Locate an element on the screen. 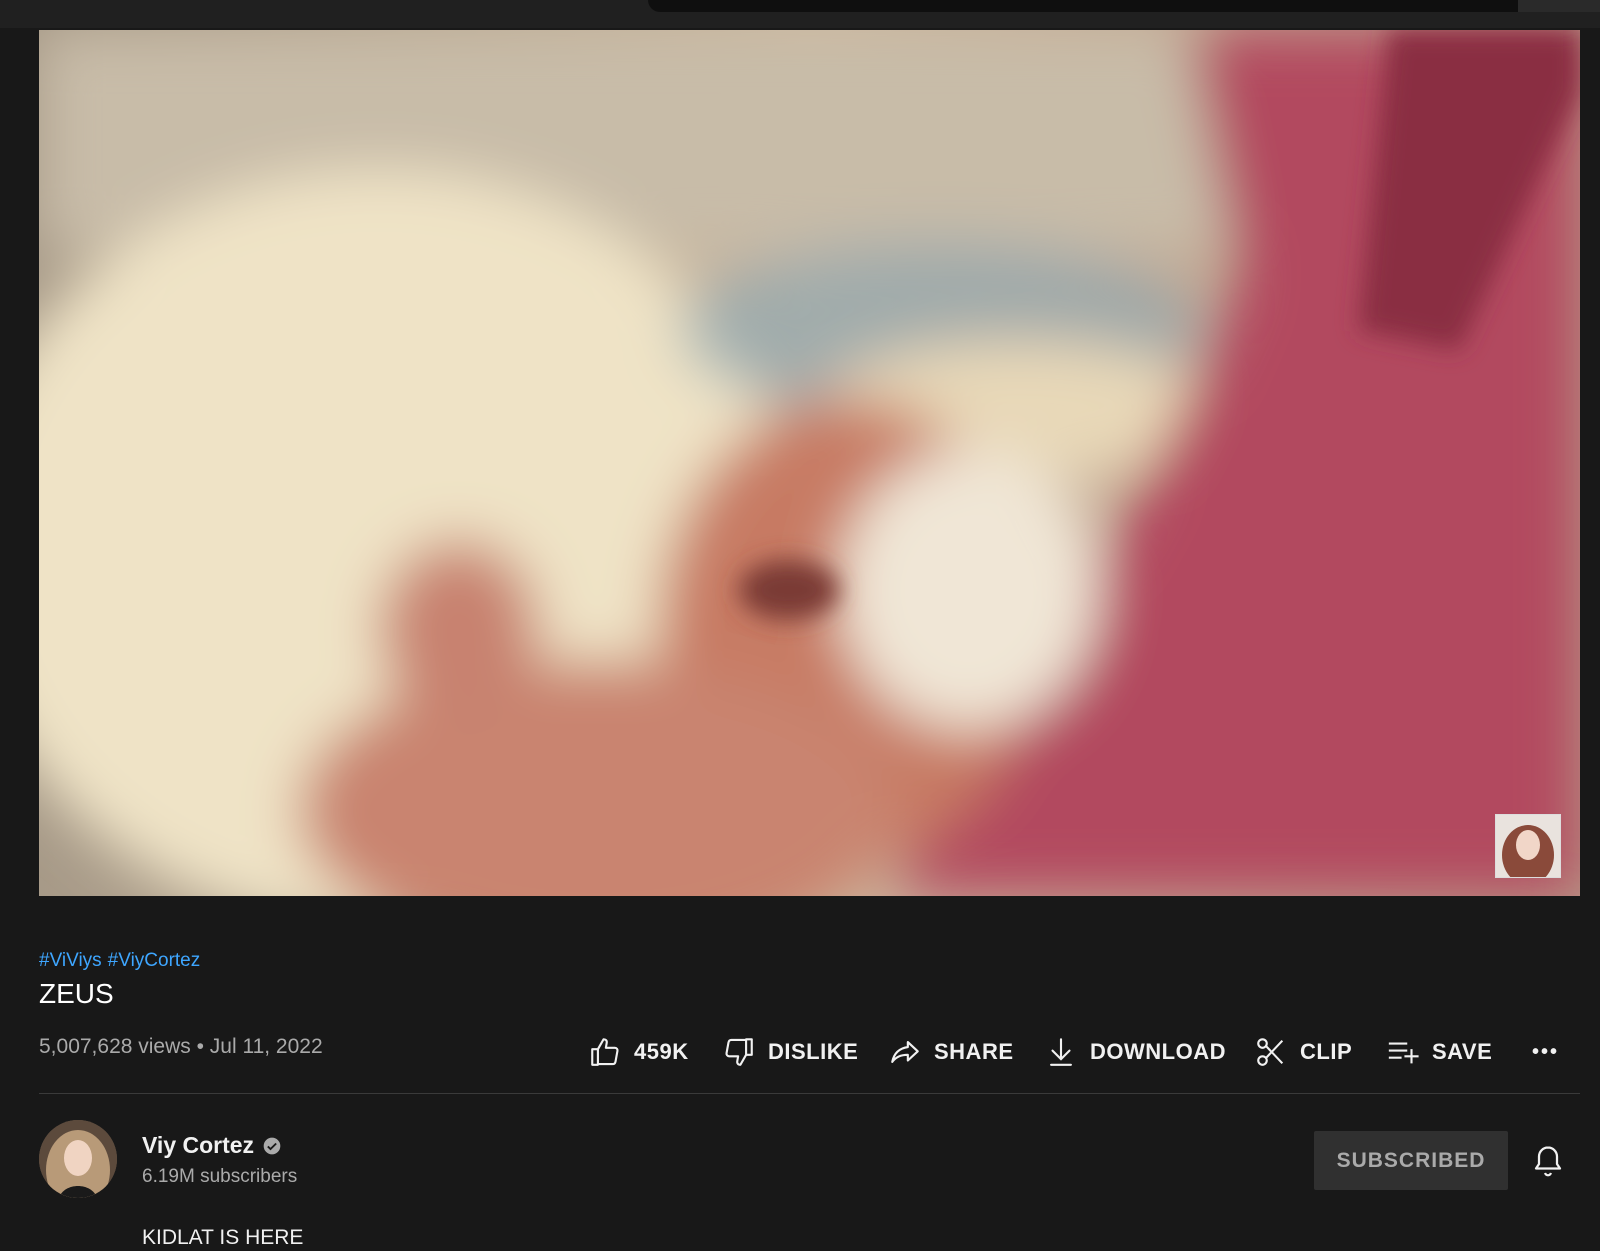 Image resolution: width=1600 pixels, height=1251 pixels. channel-watermark is located at coordinates (1528, 846).